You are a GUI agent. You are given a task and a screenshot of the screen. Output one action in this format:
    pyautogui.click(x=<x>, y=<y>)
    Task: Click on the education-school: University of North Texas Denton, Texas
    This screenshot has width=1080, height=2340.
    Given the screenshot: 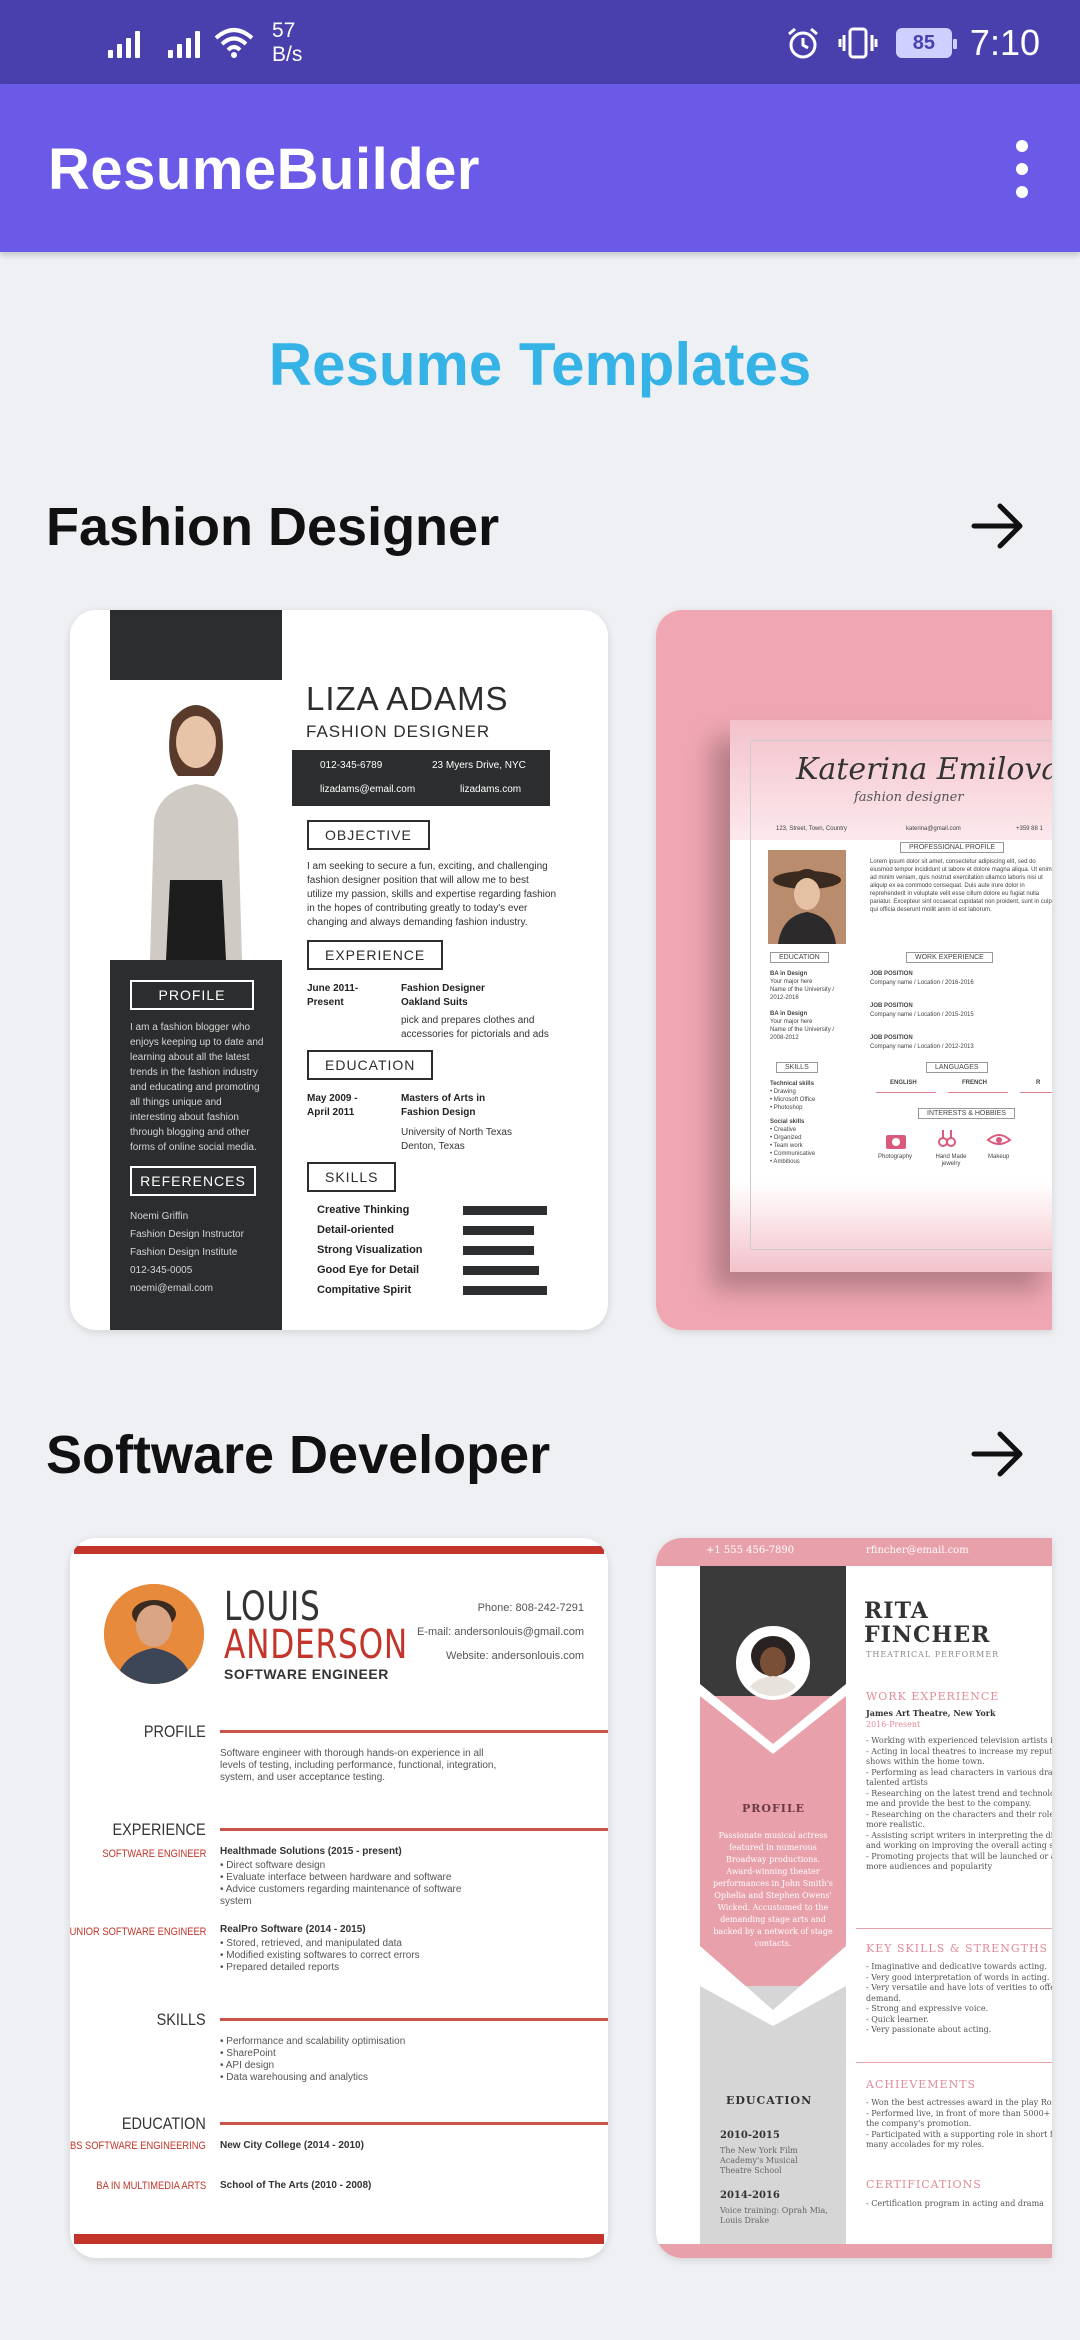 What is the action you would take?
    pyautogui.click(x=456, y=1139)
    